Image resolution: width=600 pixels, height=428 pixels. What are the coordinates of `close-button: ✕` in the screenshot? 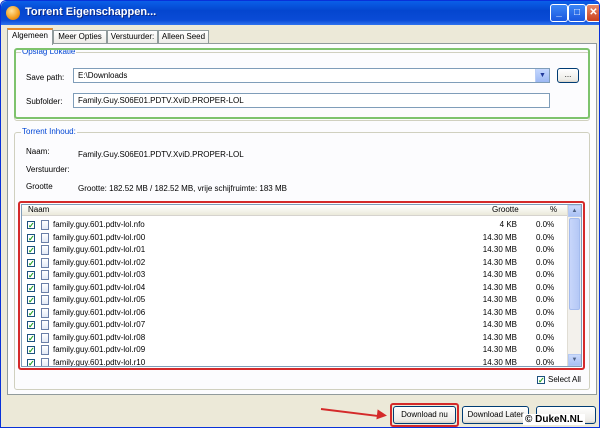 It's located at (592, 13).